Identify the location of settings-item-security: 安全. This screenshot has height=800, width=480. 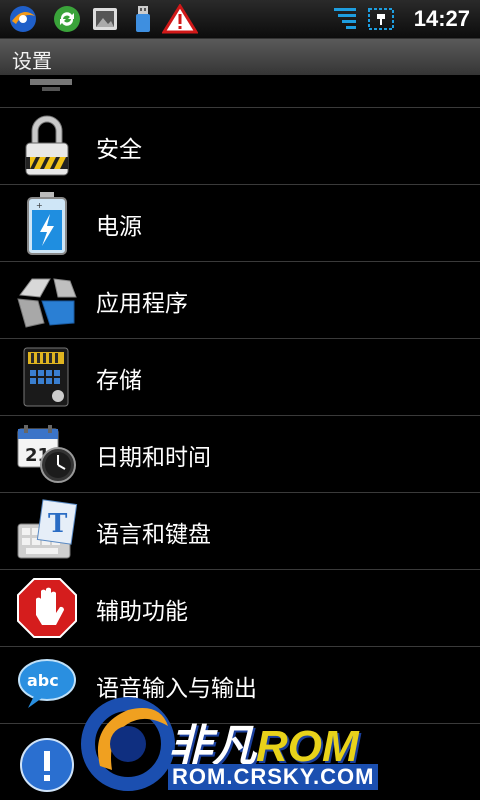
(240, 146).